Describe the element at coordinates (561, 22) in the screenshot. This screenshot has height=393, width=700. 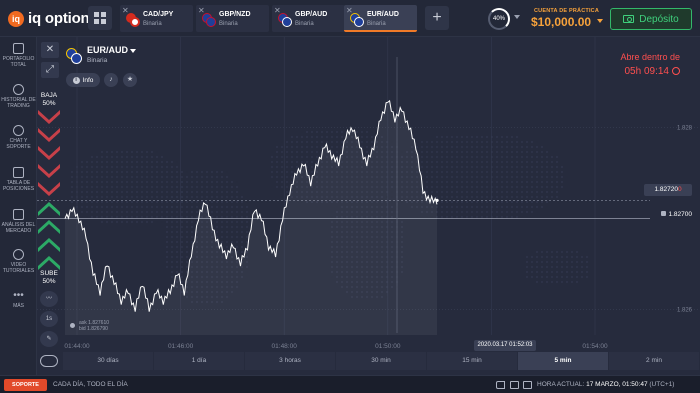
I see `account-balance: $10,000.00` at that location.